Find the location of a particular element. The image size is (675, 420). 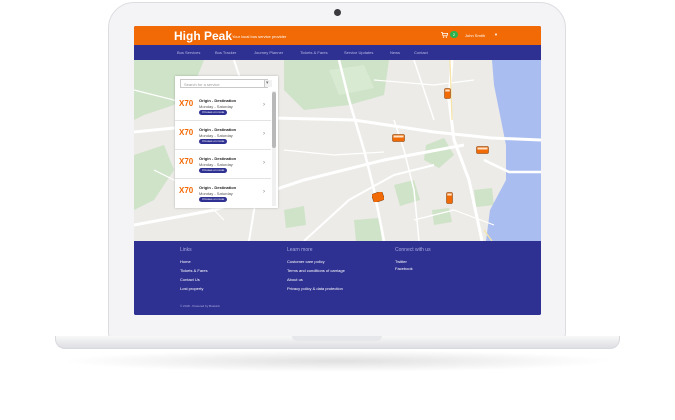

footer-heading-connect: Connect with us is located at coordinates (413, 250).